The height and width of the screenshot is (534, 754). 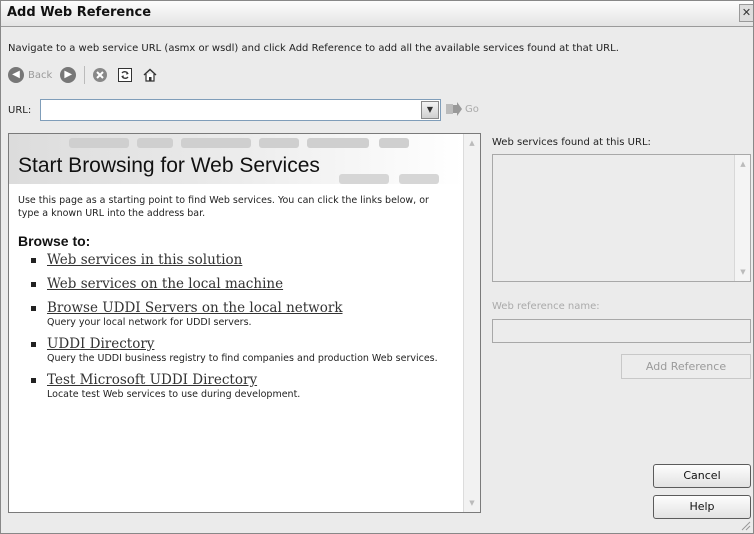 I want to click on browser-scrollbar: ▲ ▼, so click(x=471, y=323).